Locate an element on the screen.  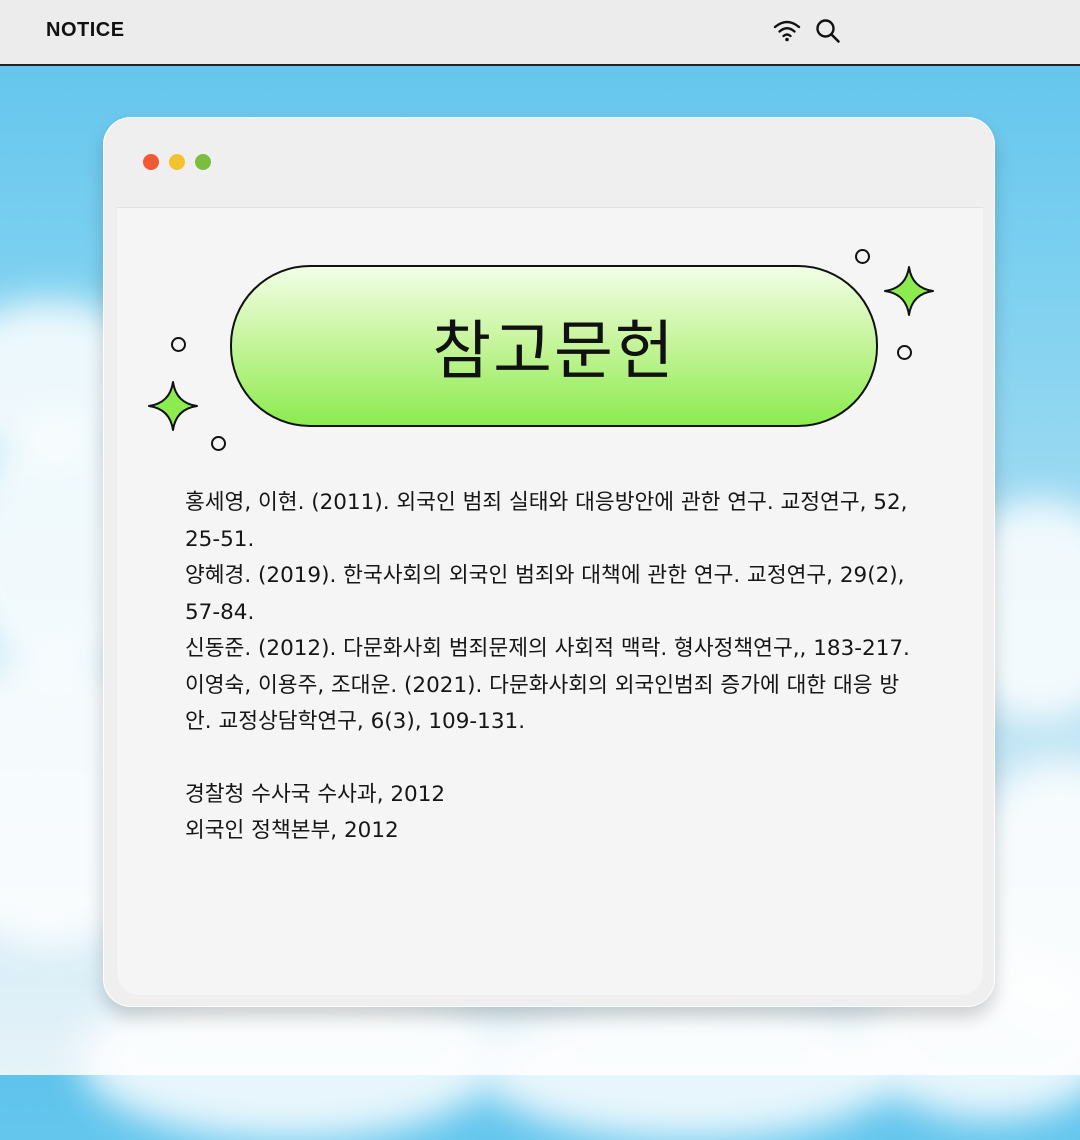
maximize-button is located at coordinates (203, 162).